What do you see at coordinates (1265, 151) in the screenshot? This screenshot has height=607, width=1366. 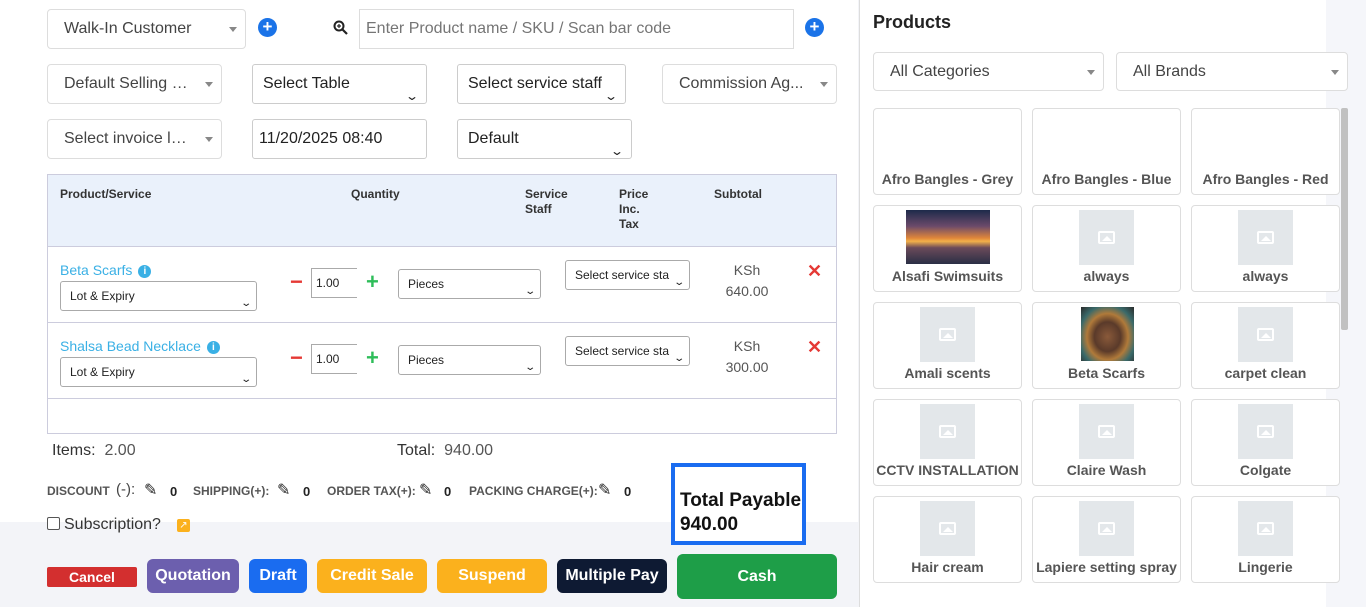 I see `product-card: Afro Bangles - Red` at bounding box center [1265, 151].